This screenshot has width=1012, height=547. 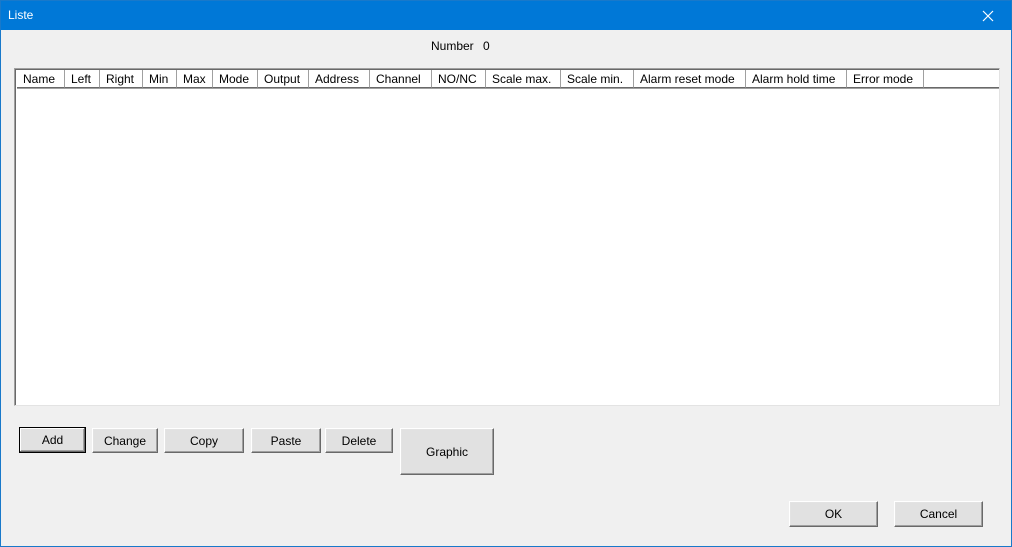 I want to click on column-header-error-mode: Error mode, so click(x=885, y=79).